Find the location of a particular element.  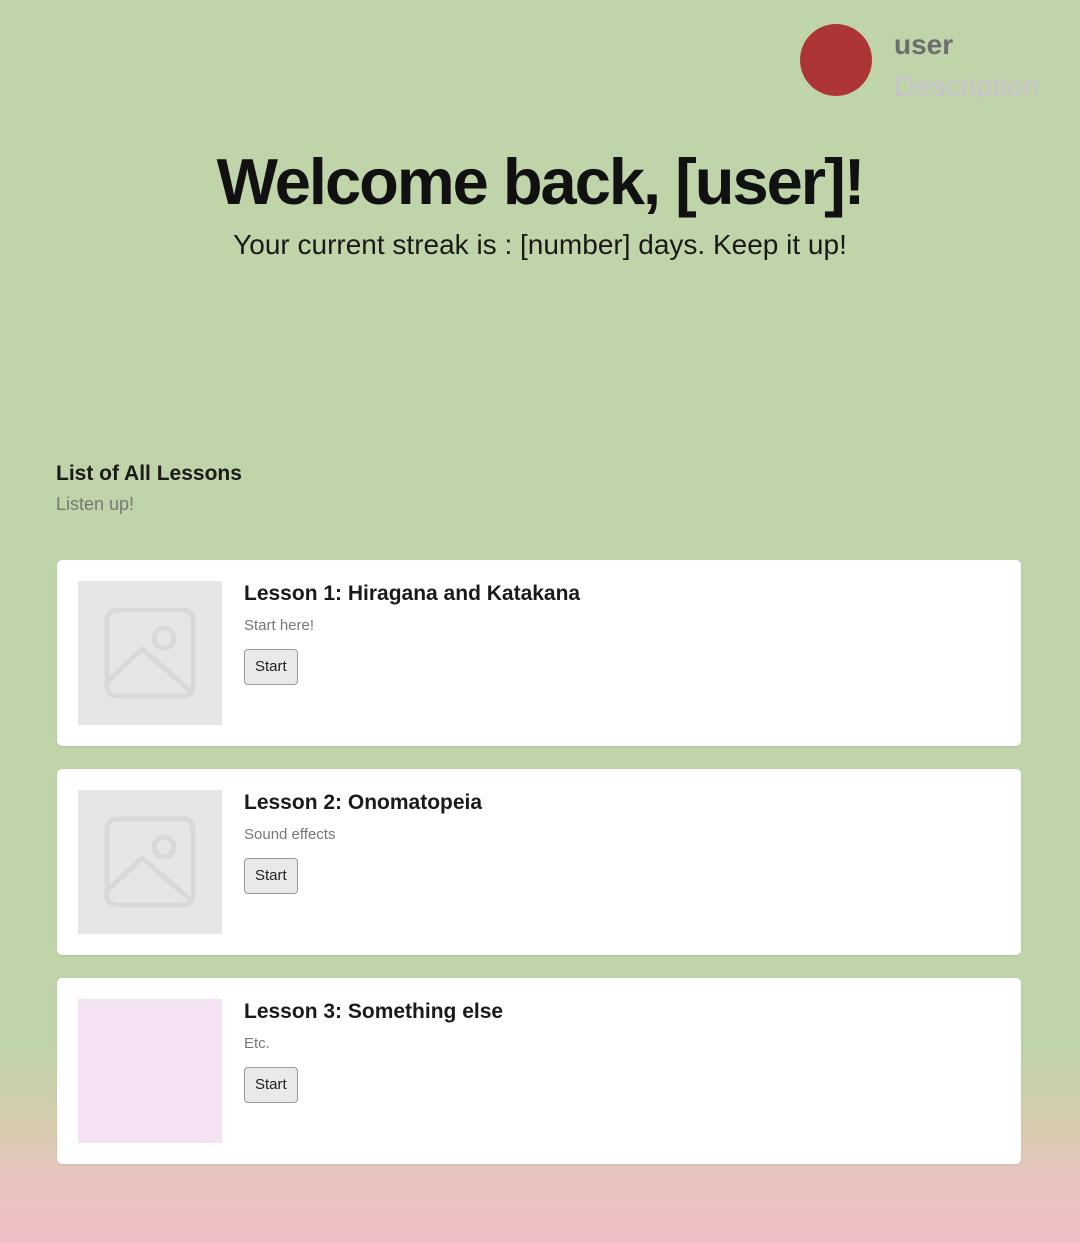

lessons-section-header: List of All Lessons Listen up! is located at coordinates (149, 488).